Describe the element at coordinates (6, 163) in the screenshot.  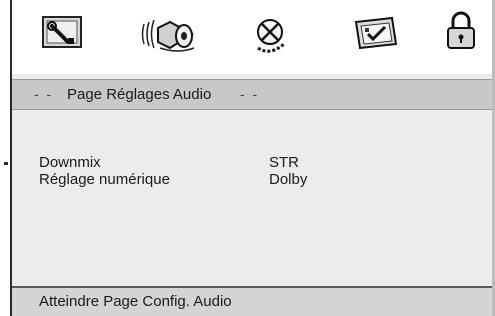
I see `edge-marker` at that location.